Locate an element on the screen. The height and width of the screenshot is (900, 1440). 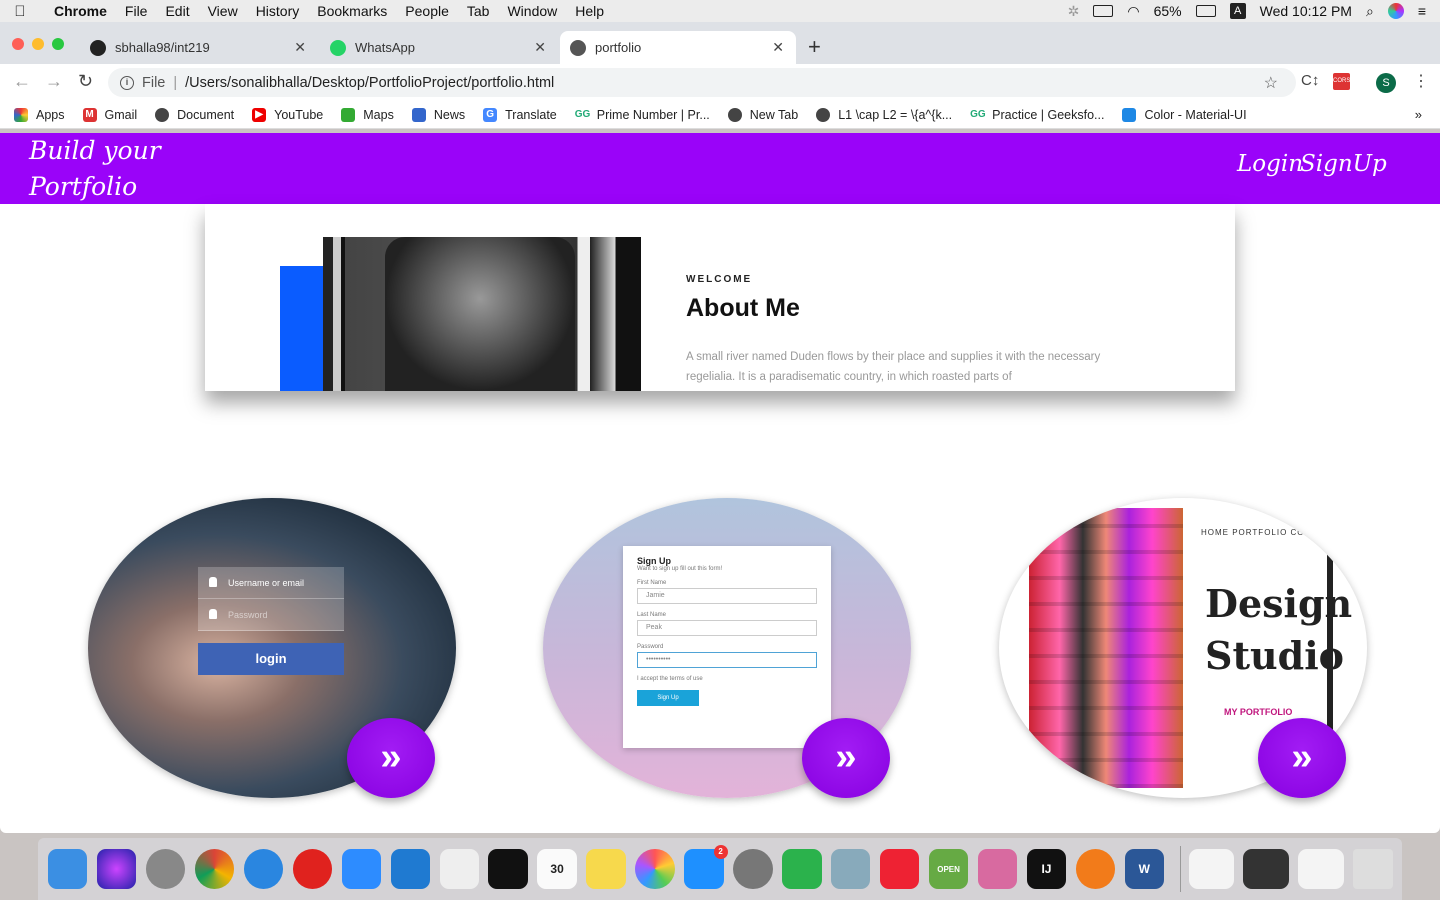
wifi-icon: ◠ is located at coordinates (1133, 11).